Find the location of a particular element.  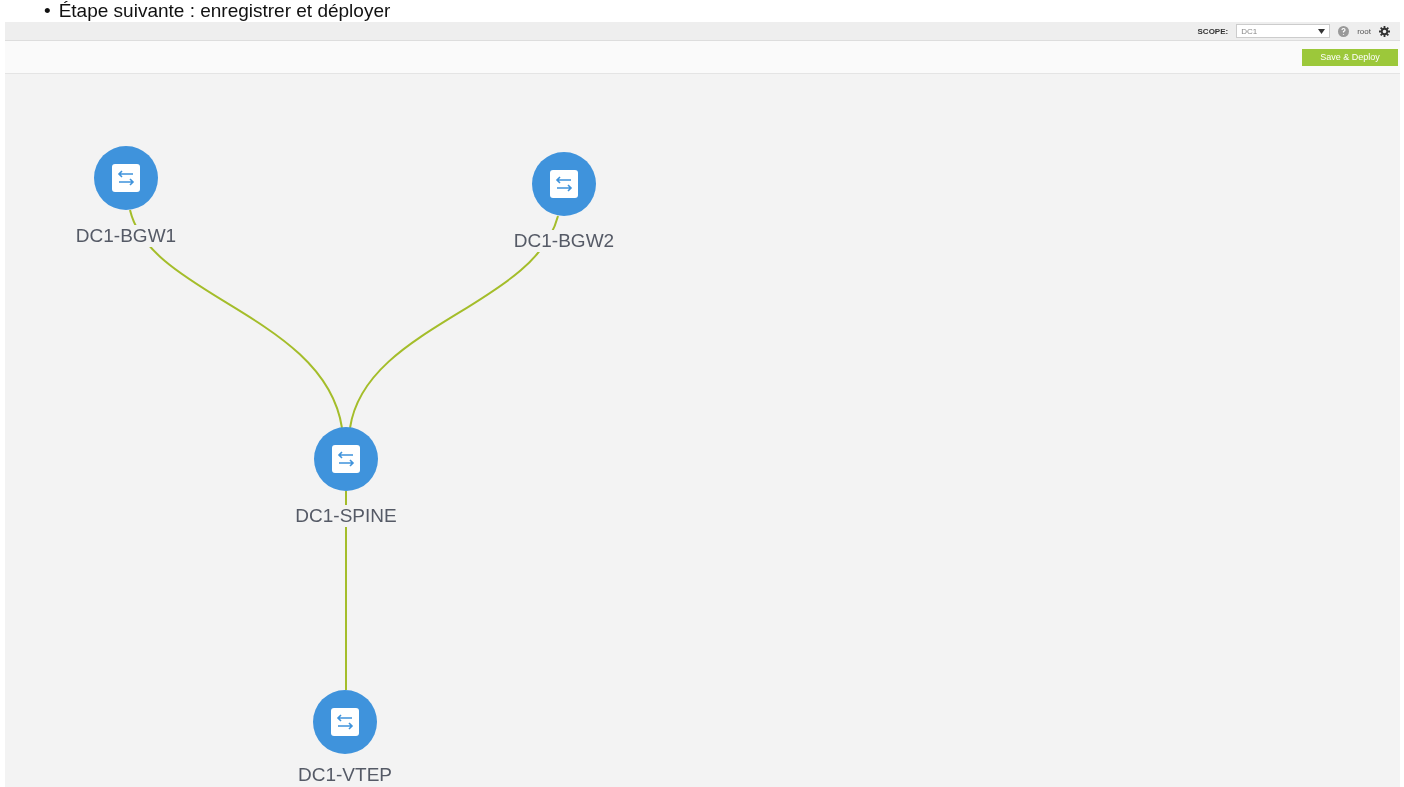

save-deploy-button: Save & Deploy is located at coordinates (1350, 57).